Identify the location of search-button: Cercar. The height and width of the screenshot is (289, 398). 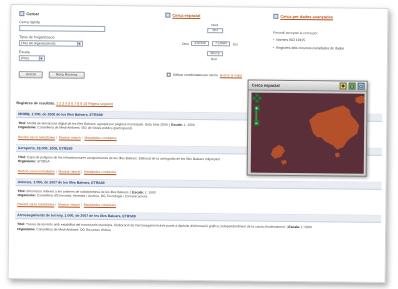
(30, 75).